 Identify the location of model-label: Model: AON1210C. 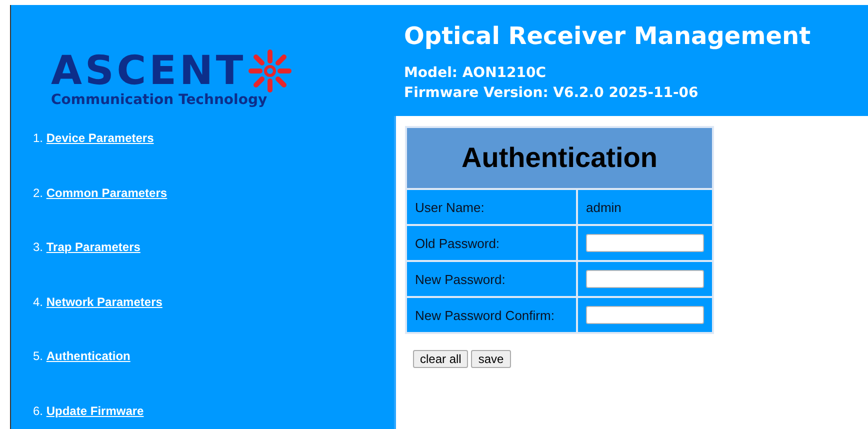
(476, 73).